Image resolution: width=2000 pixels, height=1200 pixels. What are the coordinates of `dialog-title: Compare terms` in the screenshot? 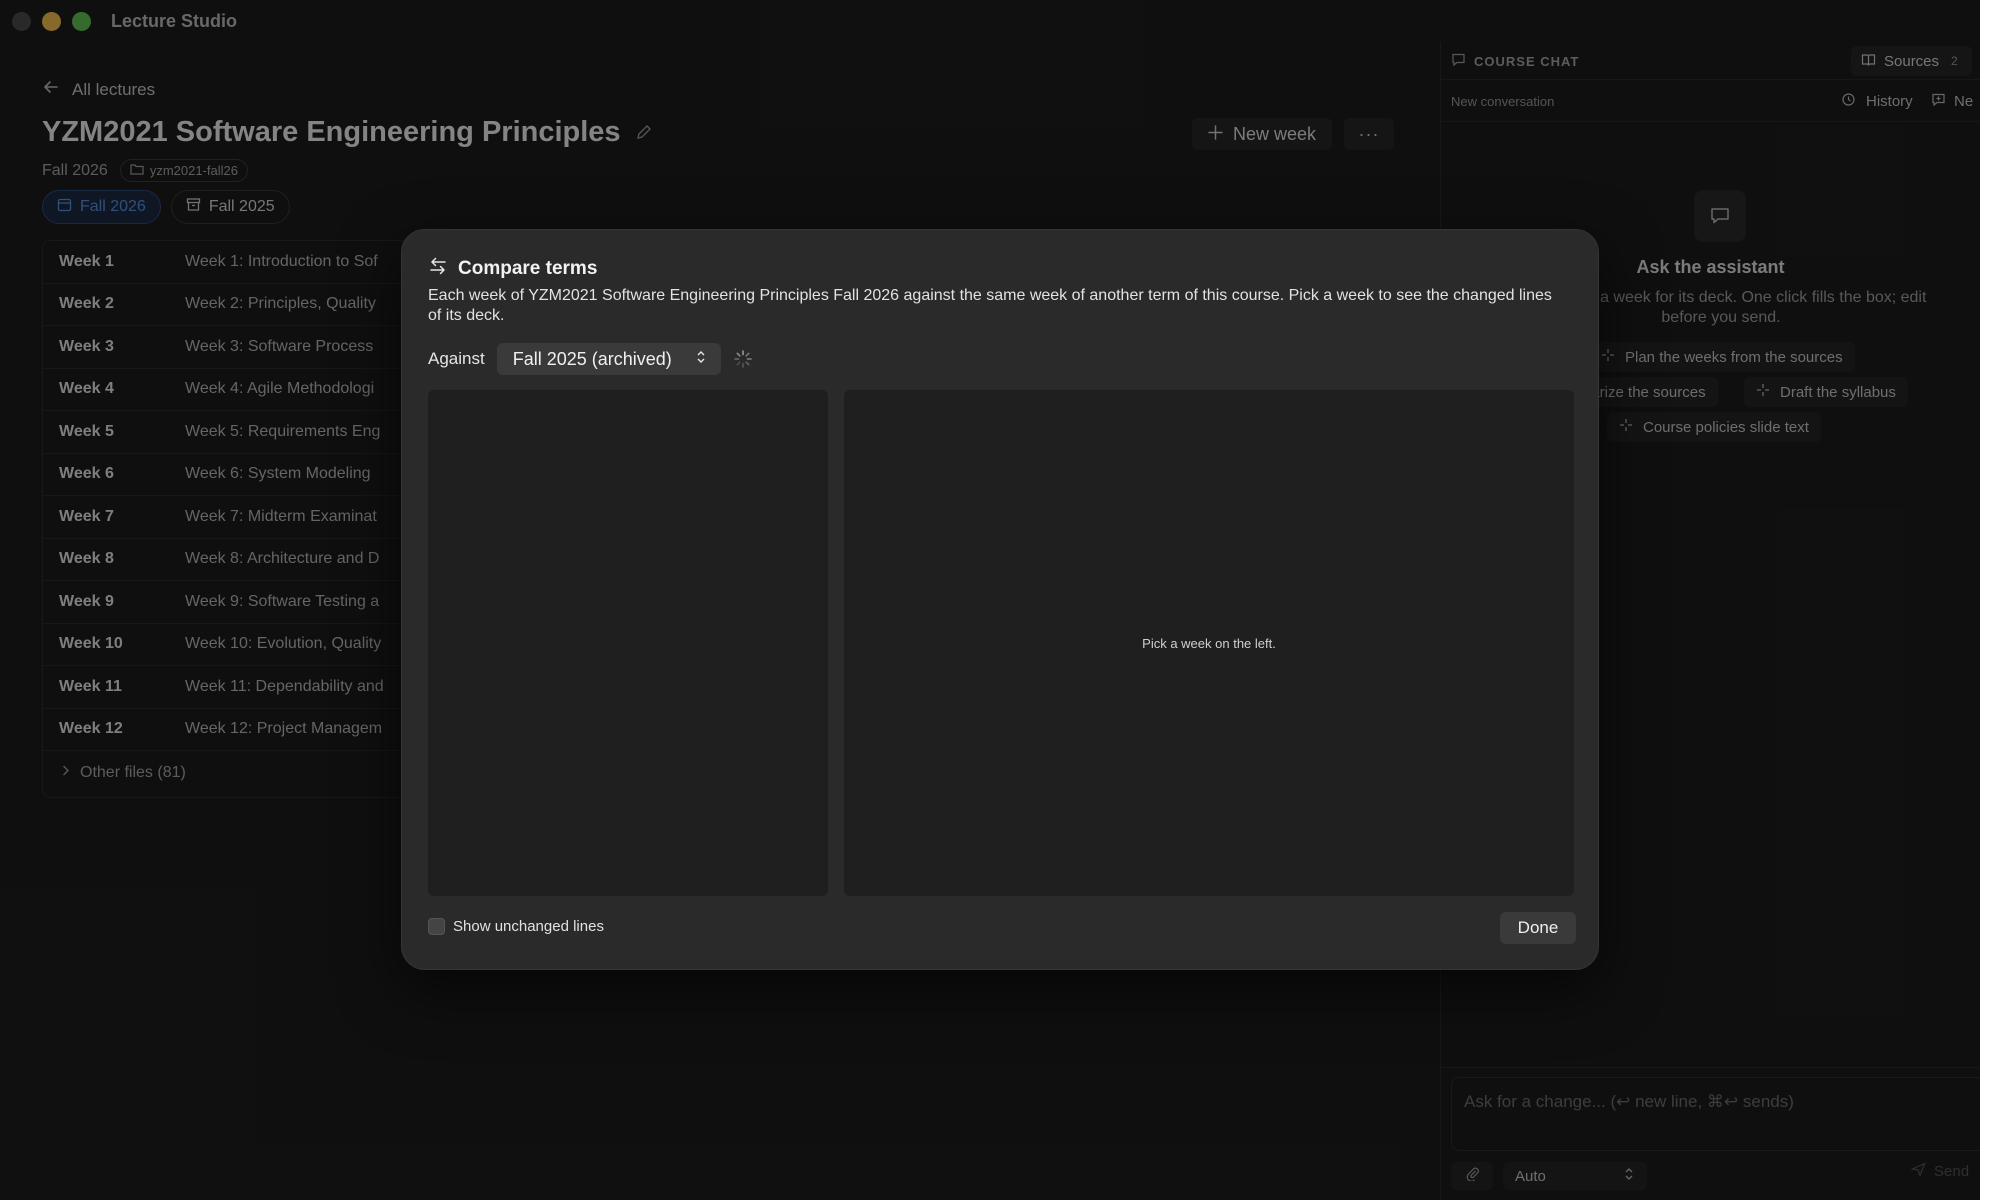 It's located at (512, 269).